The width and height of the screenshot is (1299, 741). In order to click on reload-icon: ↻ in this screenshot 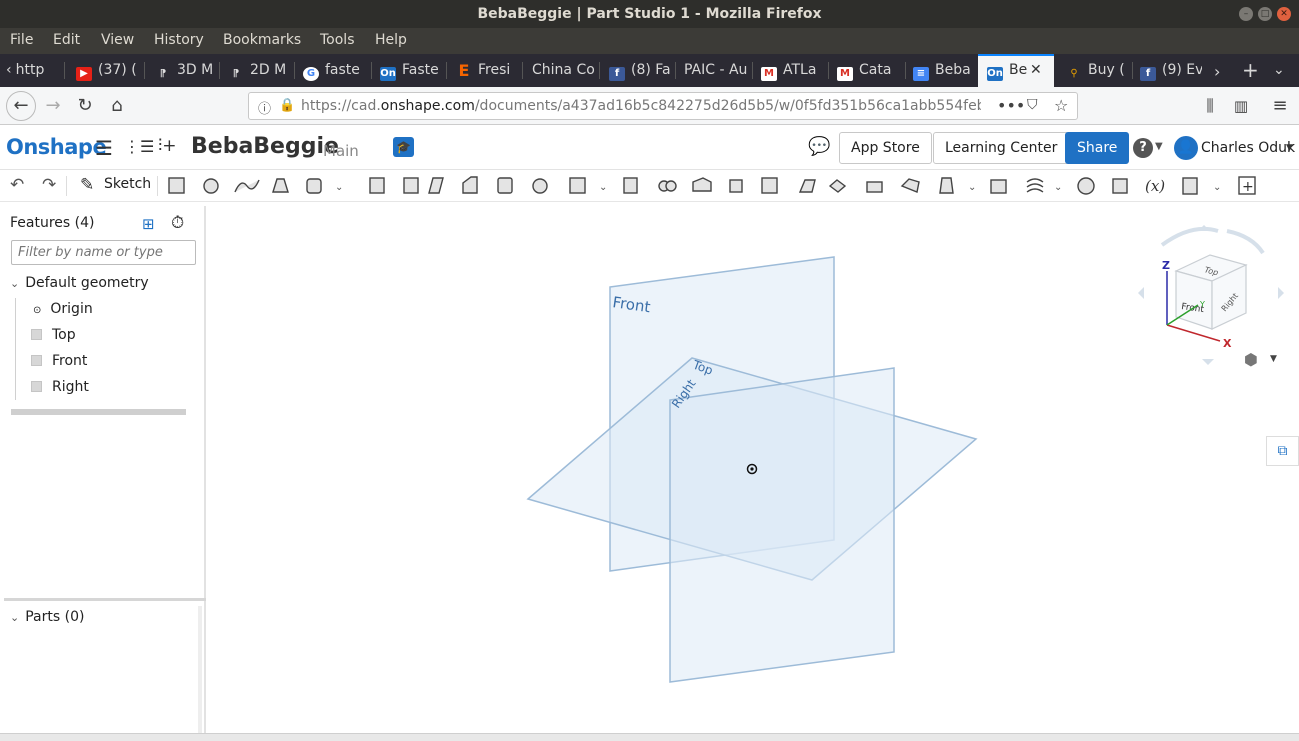, I will do `click(85, 106)`.